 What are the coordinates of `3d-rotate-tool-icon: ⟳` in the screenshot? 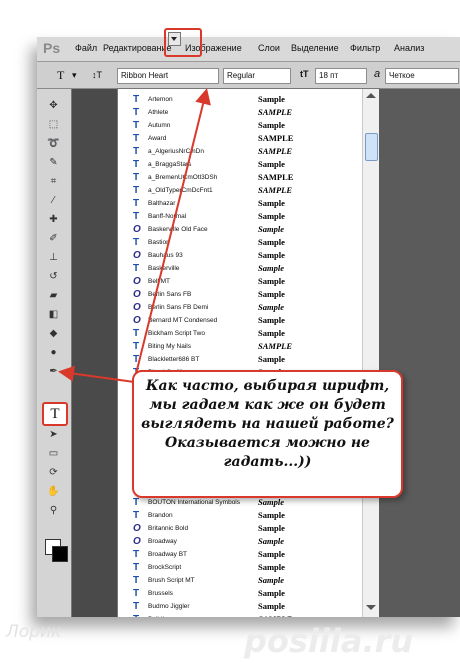 It's located at (53, 473).